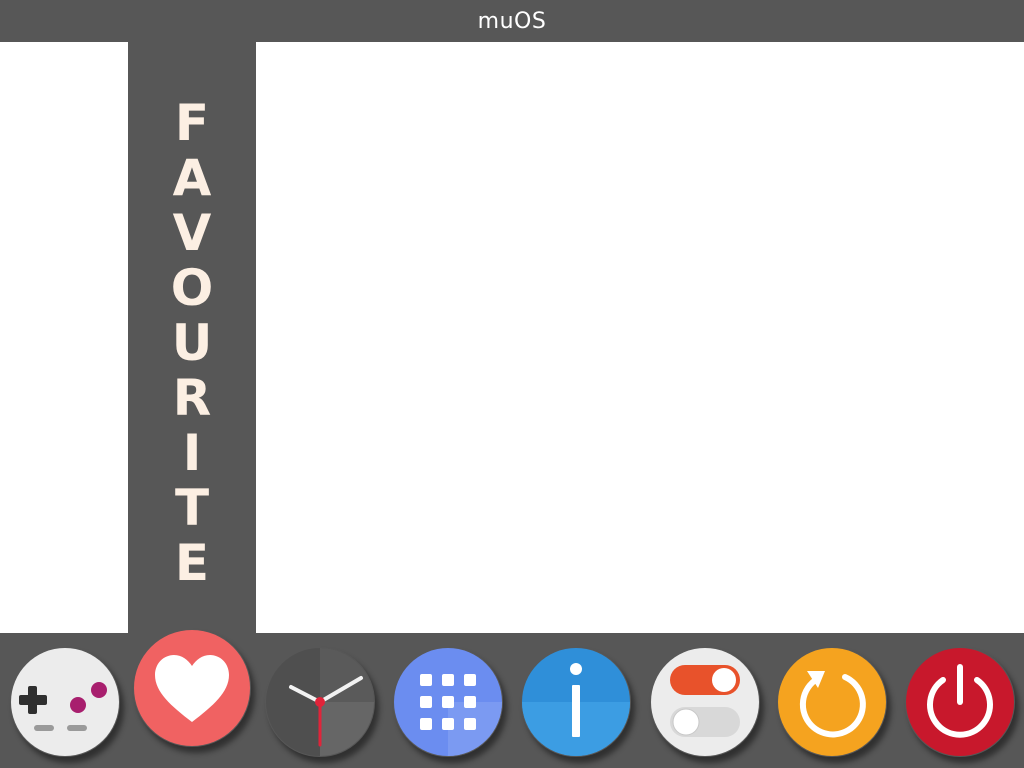 This screenshot has height=768, width=1024. Describe the element at coordinates (192, 178) in the screenshot. I see `label-letter: A` at that location.